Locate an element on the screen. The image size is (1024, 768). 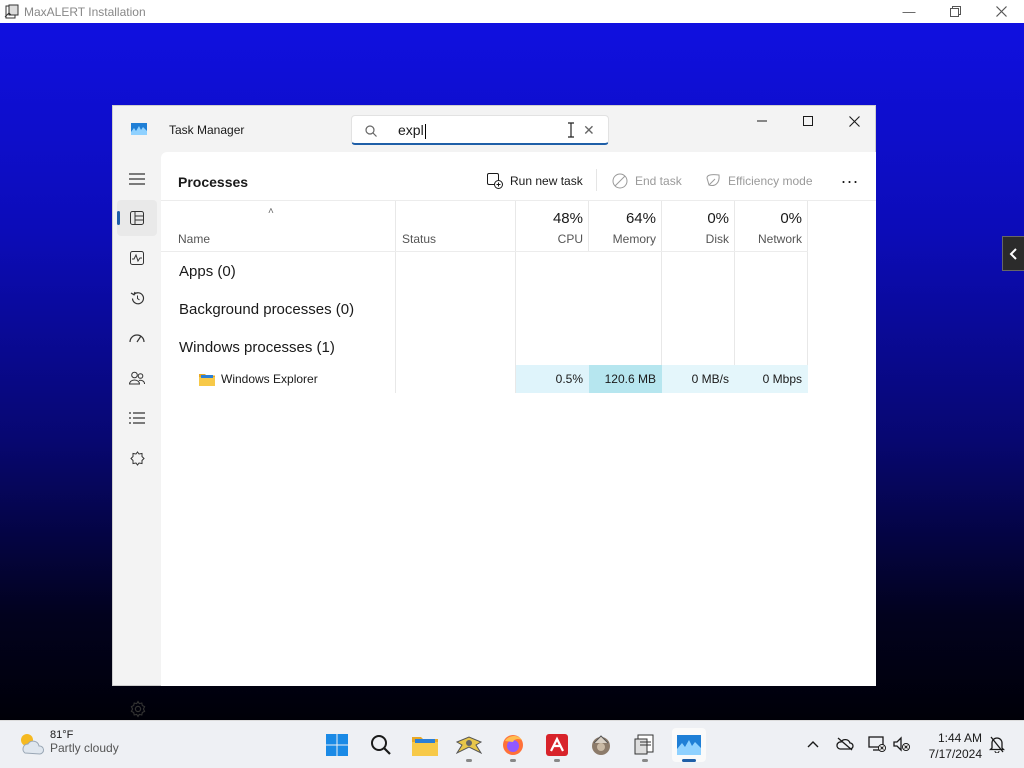
taskbar-app-unknown is located at coordinates (601, 745).